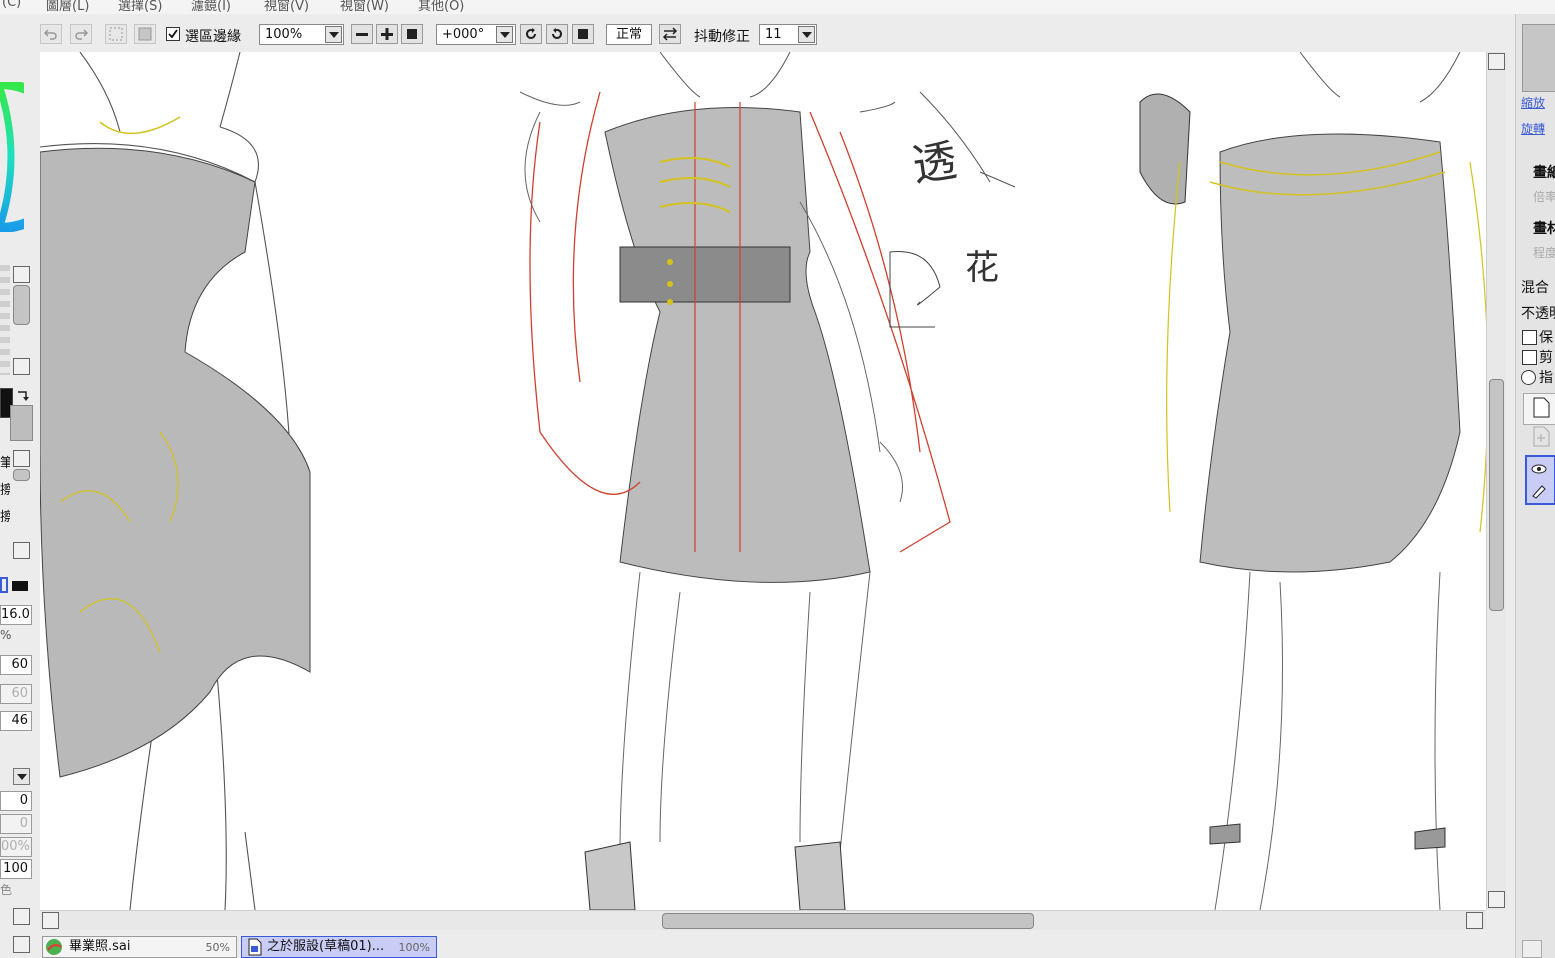 This screenshot has width=1555, height=958. What do you see at coordinates (20, 505) in the screenshot?
I see `left-tool-panel: 筆 擦 擦 16.0 % 60 60 46 0 0 00% 100 色` at bounding box center [20, 505].